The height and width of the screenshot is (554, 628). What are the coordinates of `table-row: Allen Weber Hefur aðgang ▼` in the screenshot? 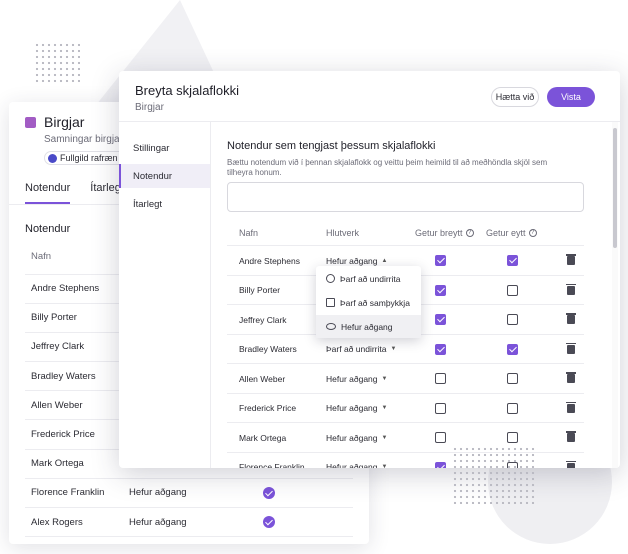 It's located at (405, 379).